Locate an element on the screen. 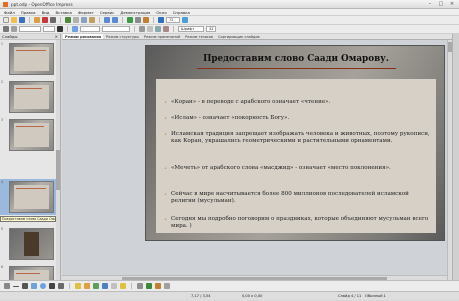 This screenshot has height=301, width=459. paste-icon is located at coordinates (92, 20).